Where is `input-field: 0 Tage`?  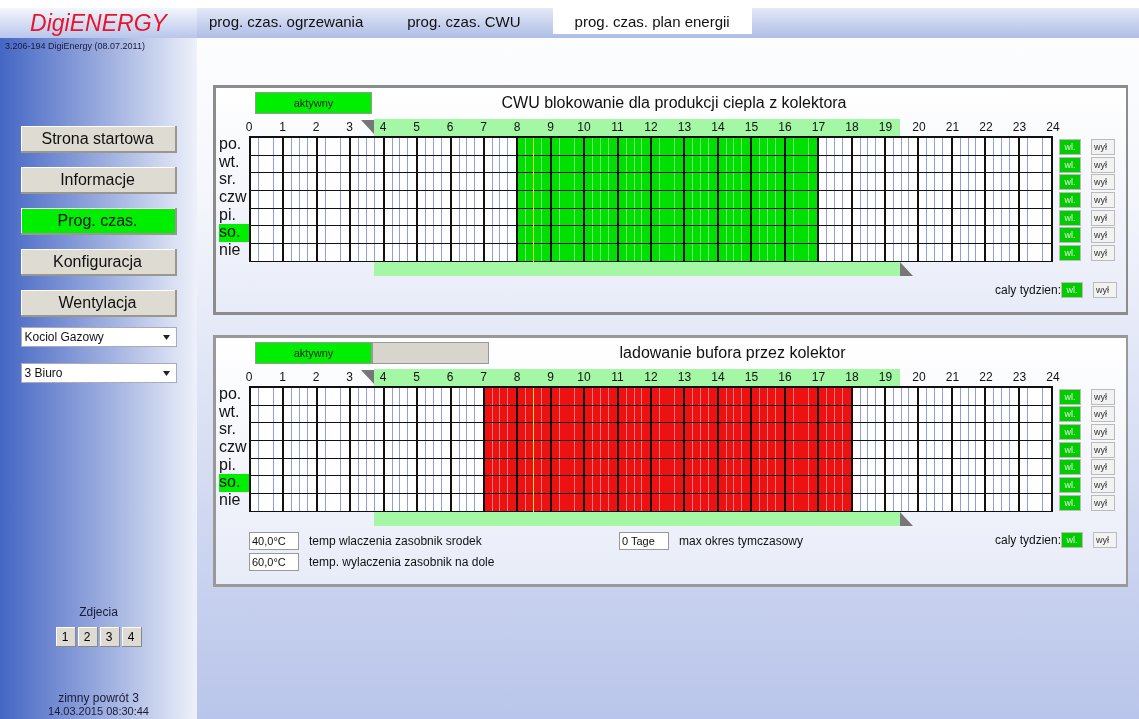 input-field: 0 Tage is located at coordinates (644, 540).